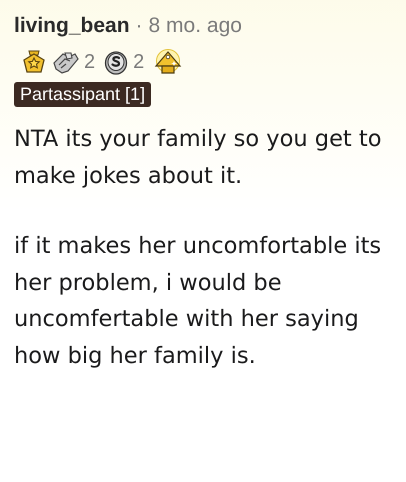 The height and width of the screenshot is (482, 406). Describe the element at coordinates (116, 62) in the screenshot. I see `coin-icon` at that location.